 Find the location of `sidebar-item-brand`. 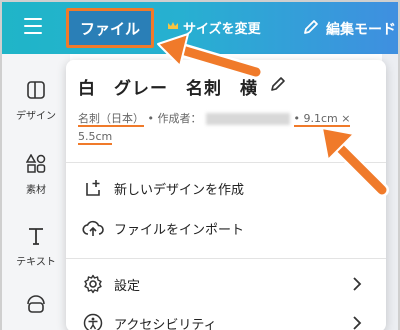

sidebar-item-brand is located at coordinates (36, 307).